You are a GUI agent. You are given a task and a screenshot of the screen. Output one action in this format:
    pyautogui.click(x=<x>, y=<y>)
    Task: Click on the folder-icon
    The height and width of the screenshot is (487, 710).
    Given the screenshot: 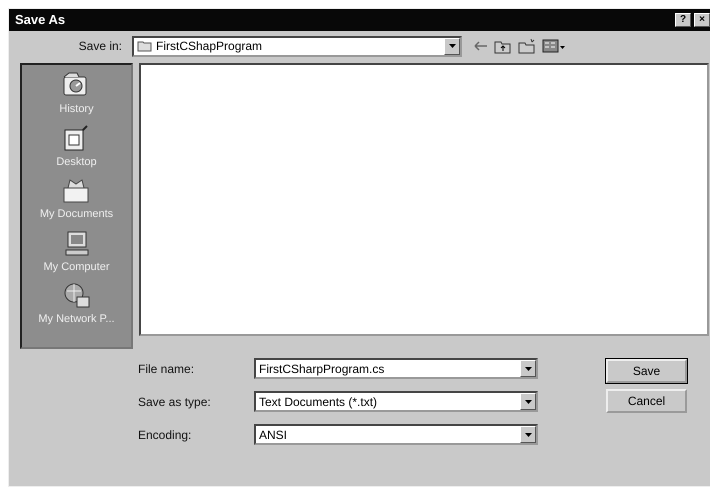 What is the action you would take?
    pyautogui.click(x=145, y=46)
    